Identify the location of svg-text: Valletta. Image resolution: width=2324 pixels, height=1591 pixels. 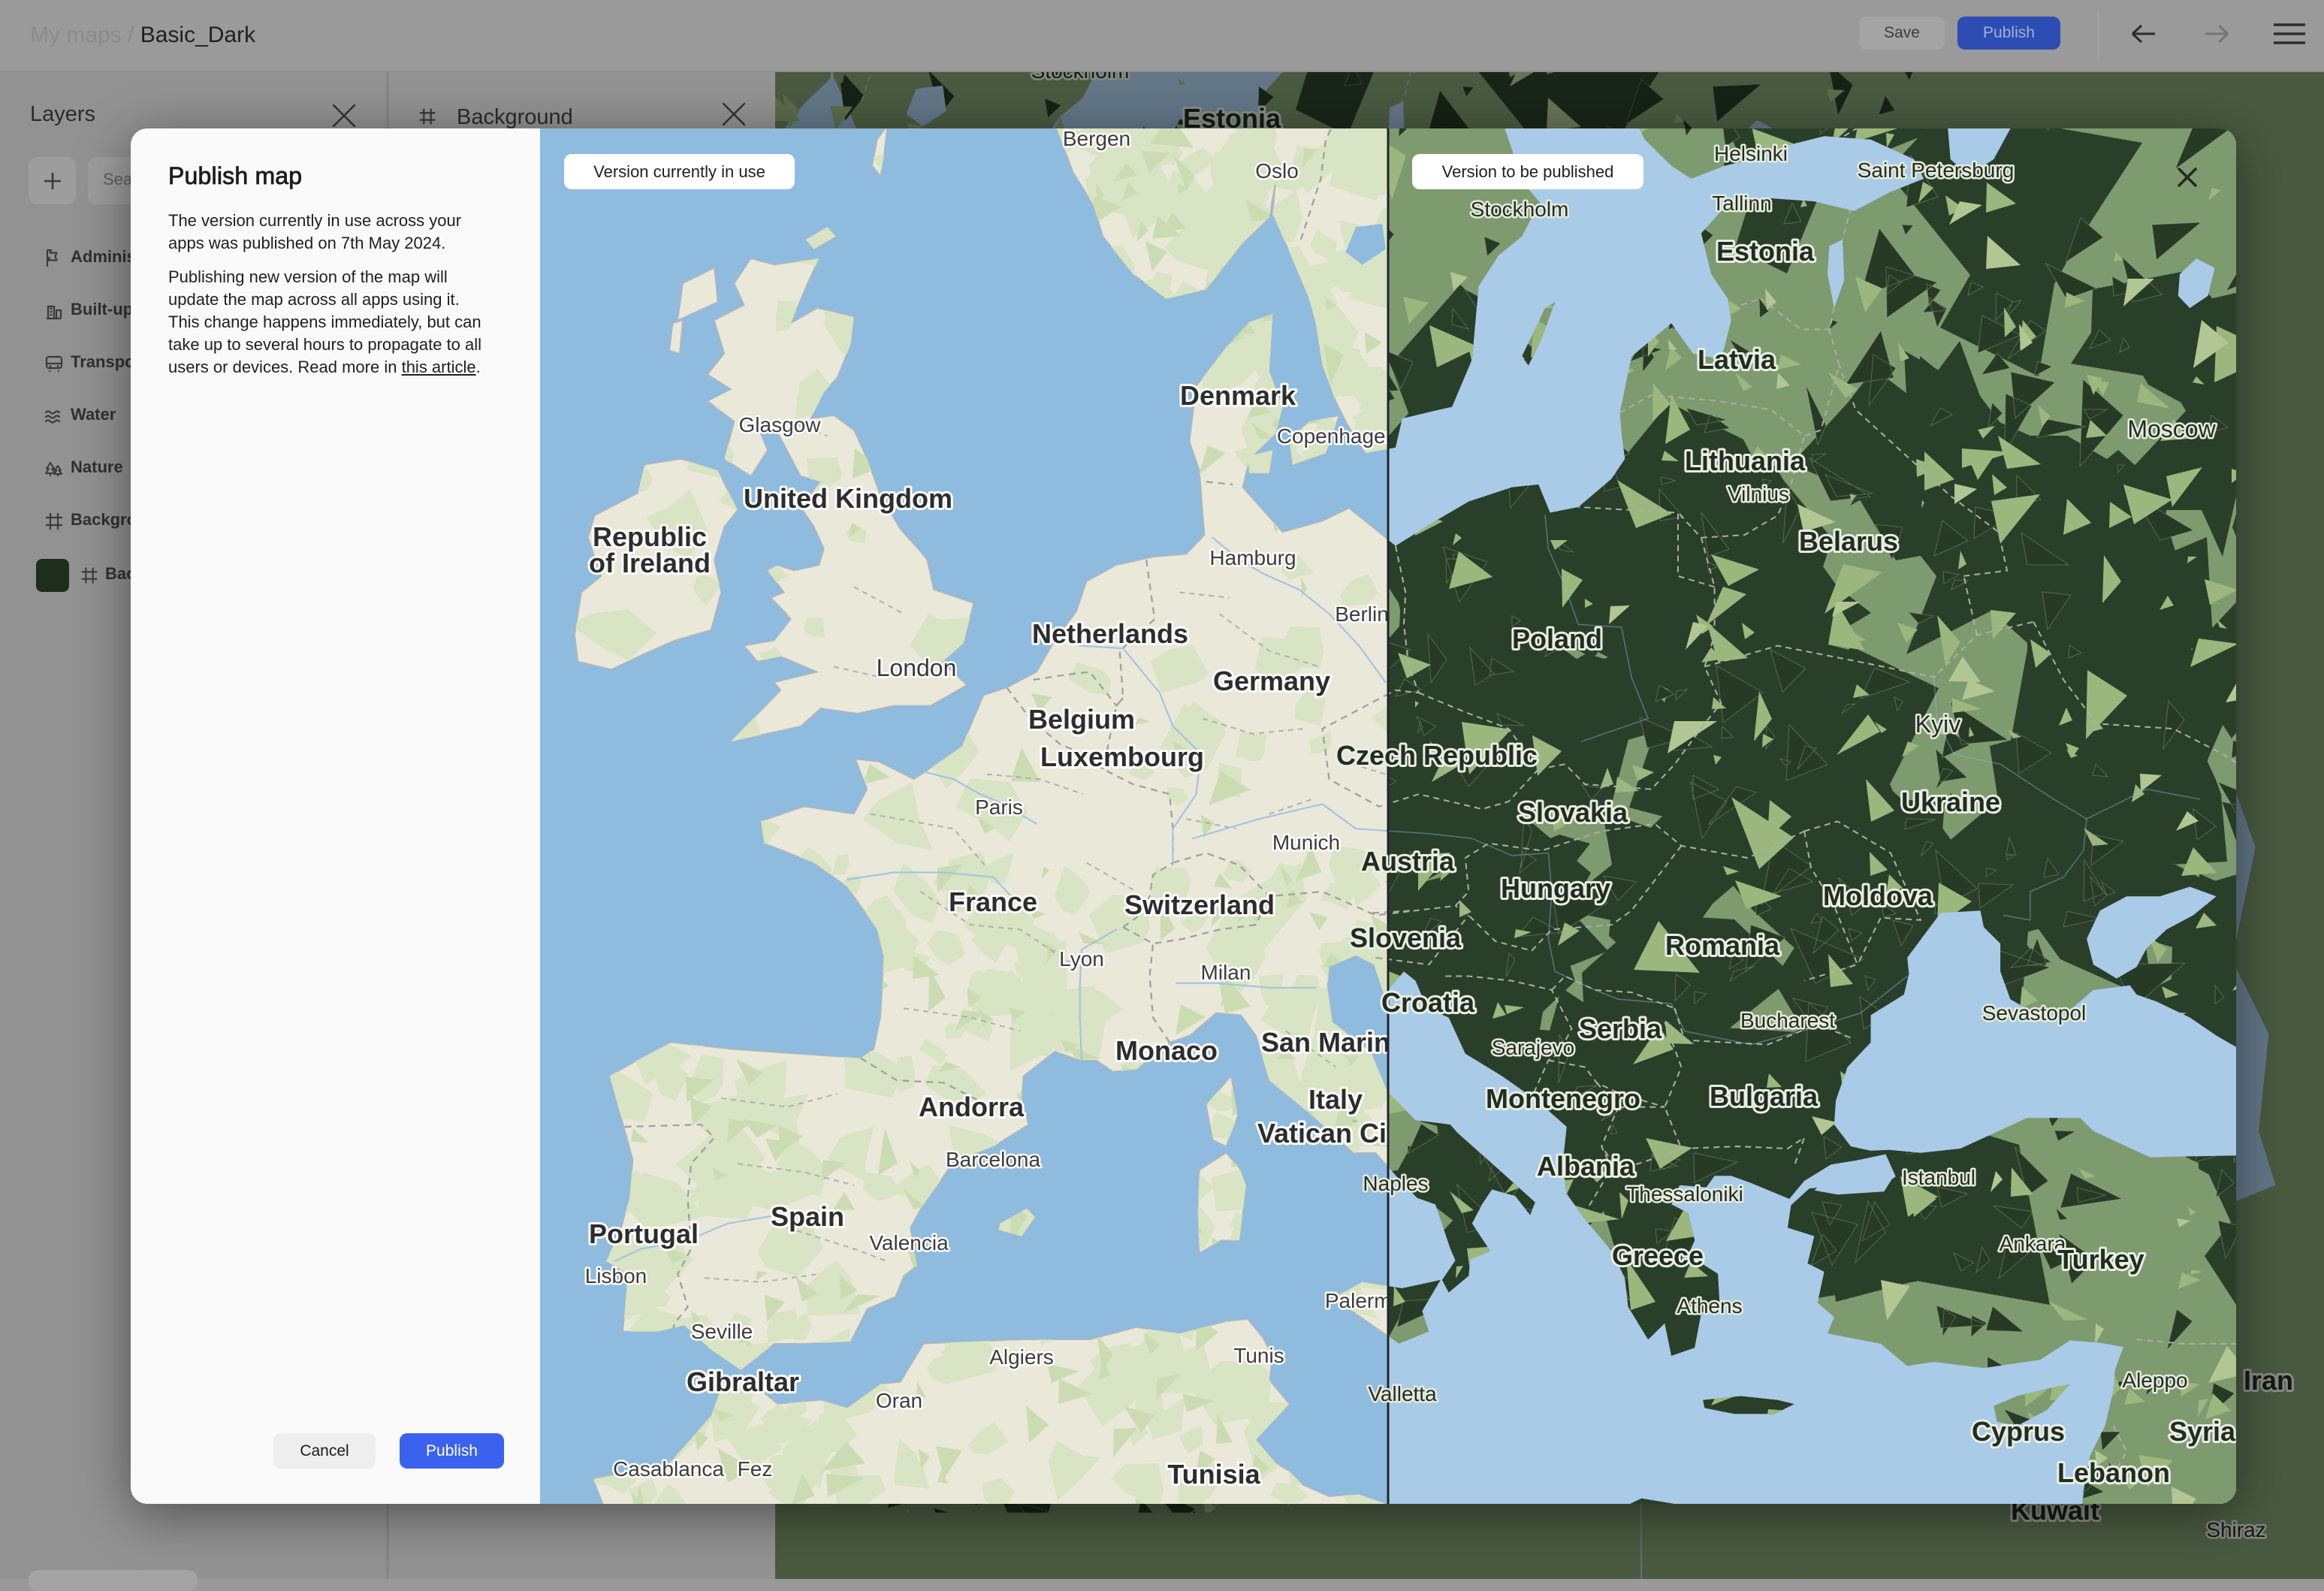
(1402, 1394).